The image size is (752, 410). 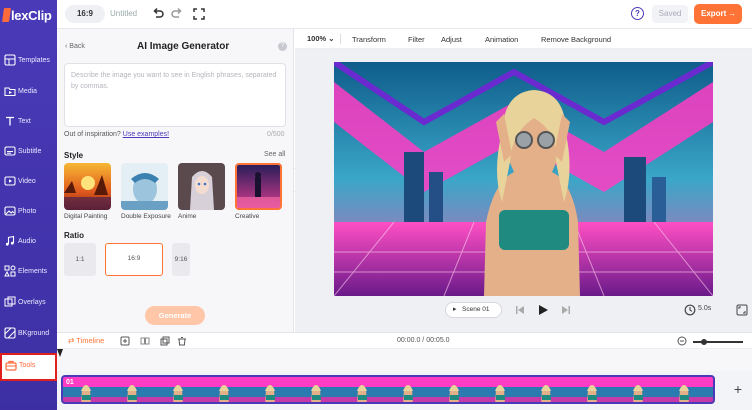 I want to click on saved-status: Saved, so click(x=670, y=14).